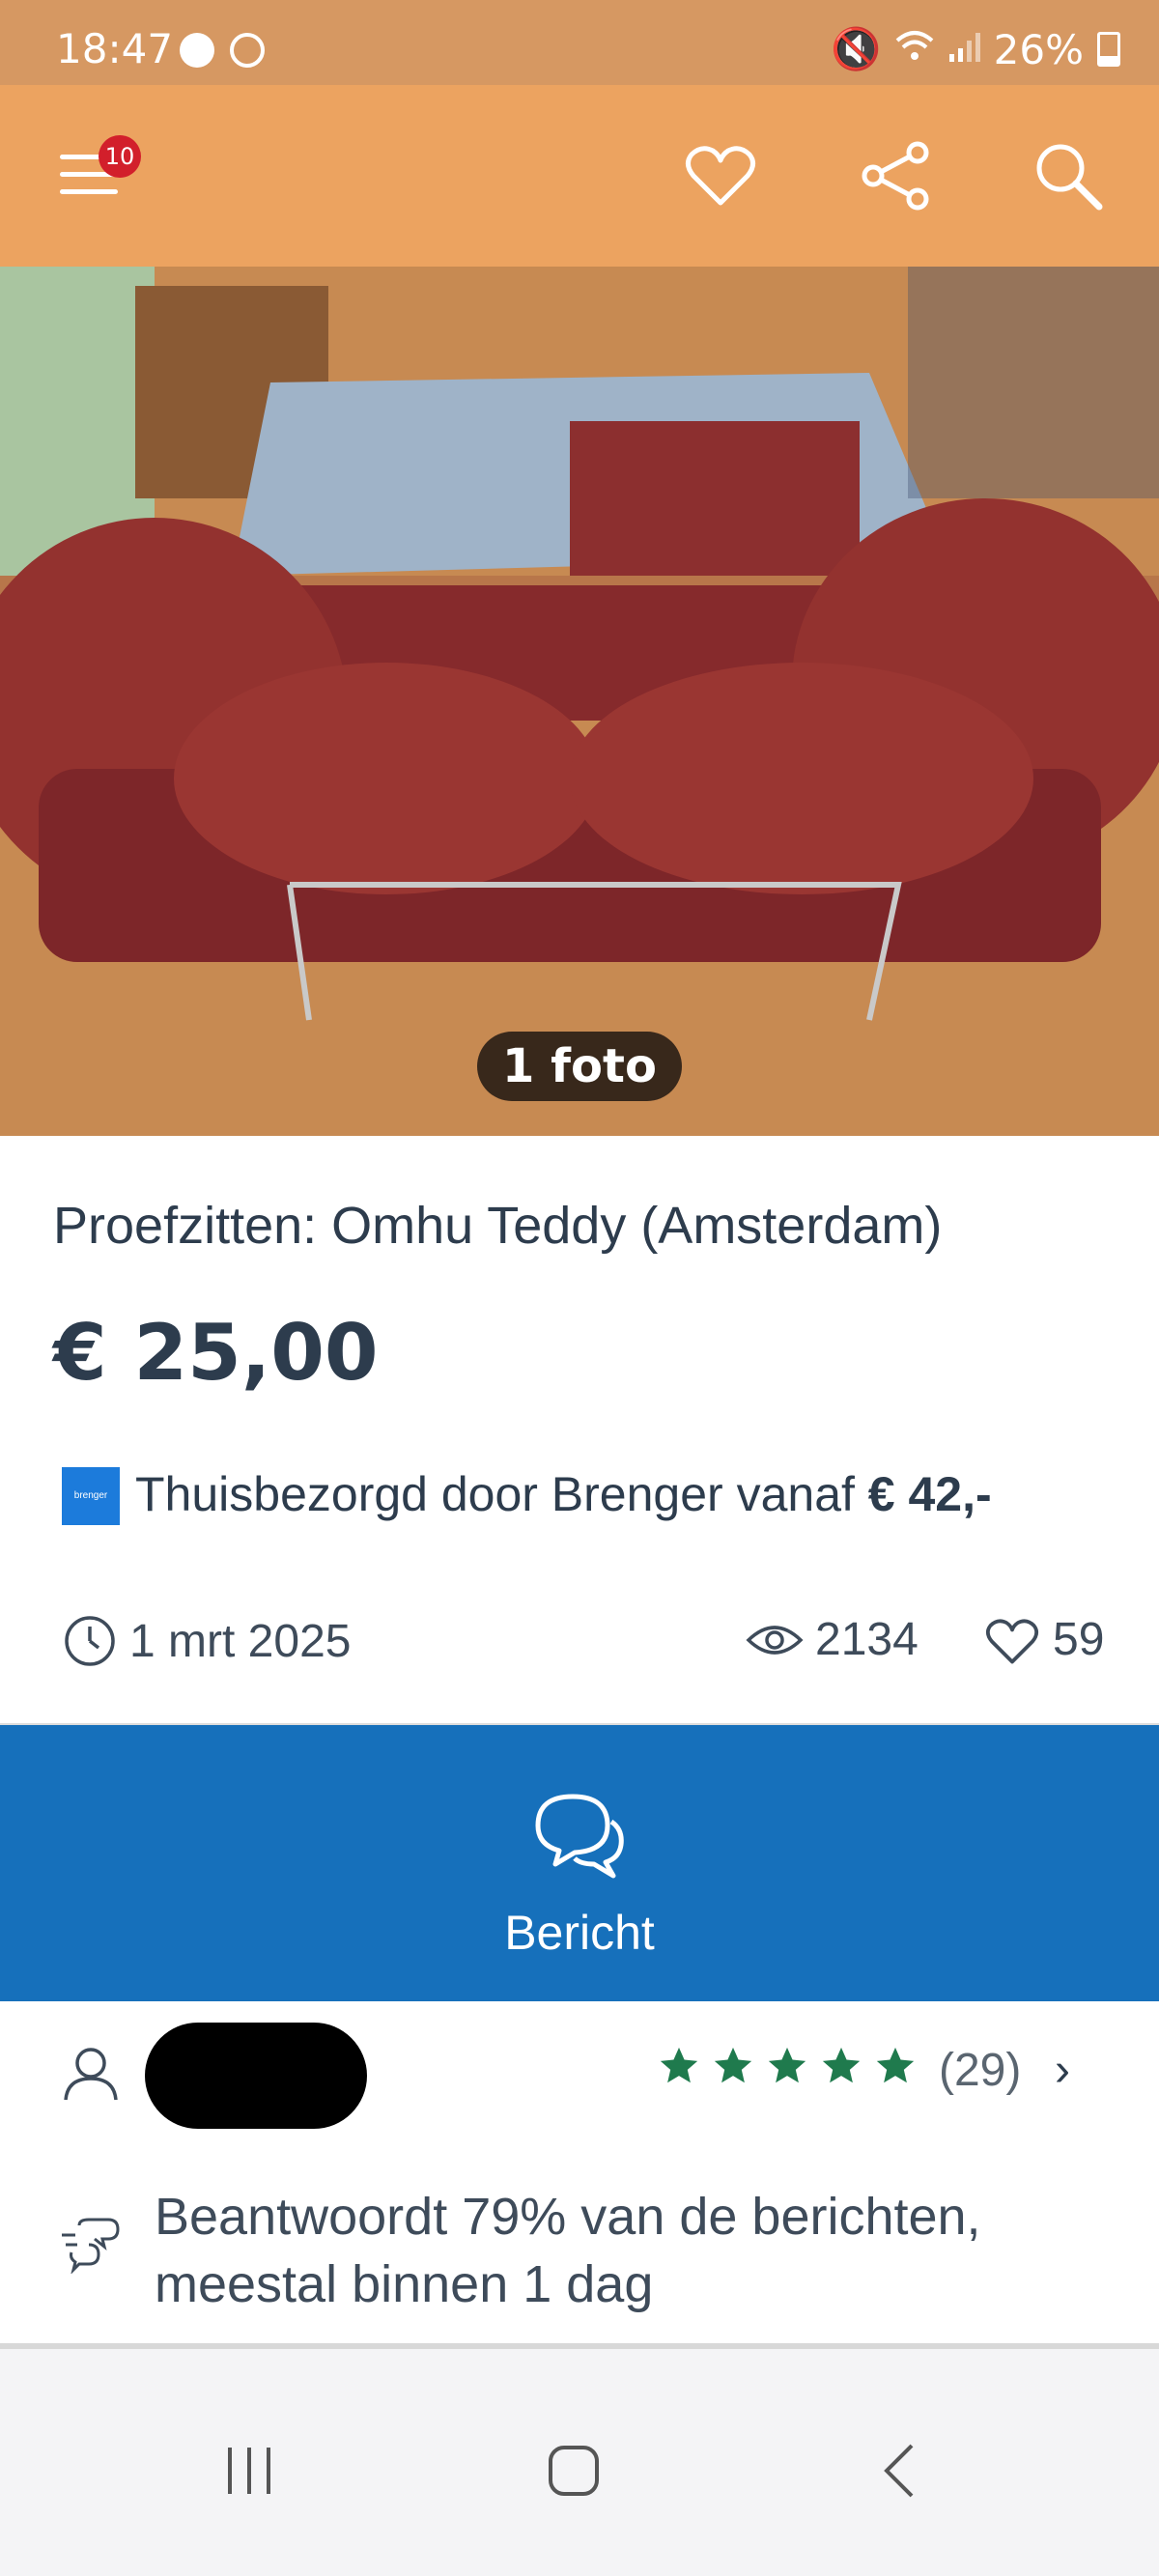 Image resolution: width=1159 pixels, height=2576 pixels. Describe the element at coordinates (120, 156) in the screenshot. I see `menu-badge: 10` at that location.